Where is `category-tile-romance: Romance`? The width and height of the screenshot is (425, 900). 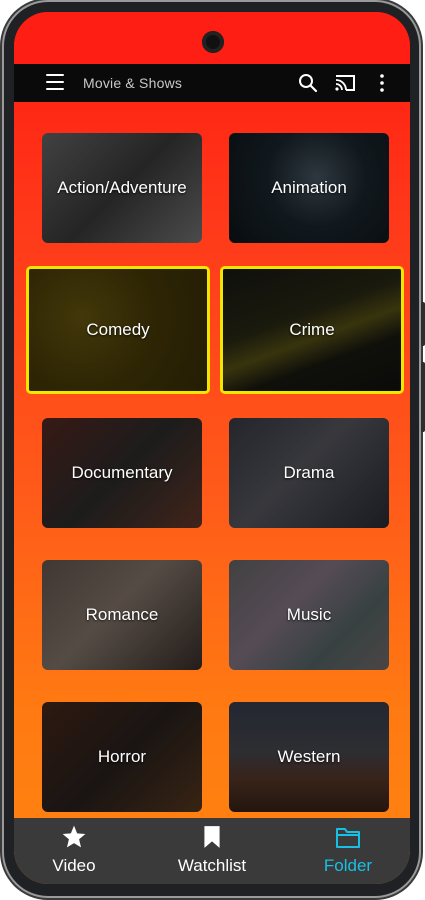
category-tile-romance: Romance is located at coordinates (122, 615).